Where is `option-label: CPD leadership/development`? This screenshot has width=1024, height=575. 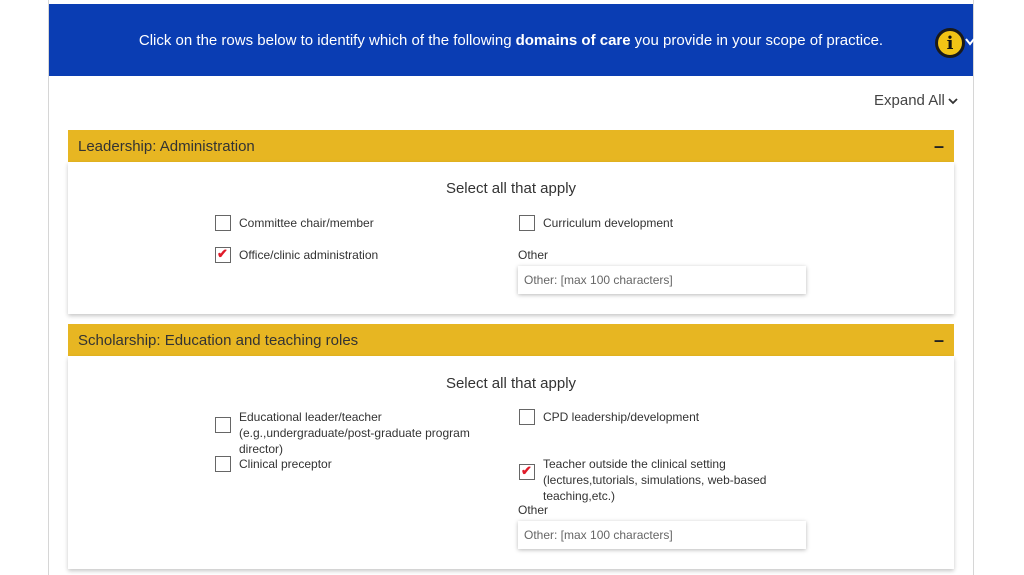
option-label: CPD leadership/development is located at coordinates (621, 417).